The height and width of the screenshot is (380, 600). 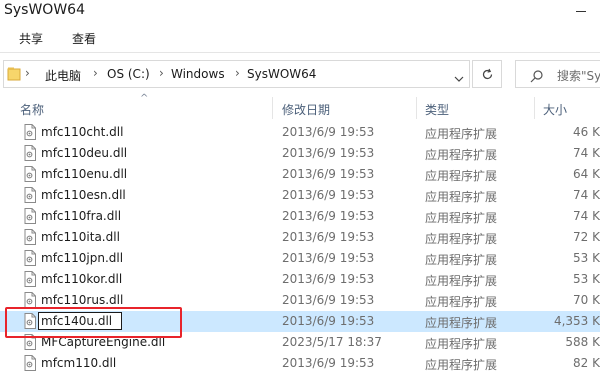 I want to click on file-modified-date: 2023/5/17 18:37, so click(x=332, y=342).